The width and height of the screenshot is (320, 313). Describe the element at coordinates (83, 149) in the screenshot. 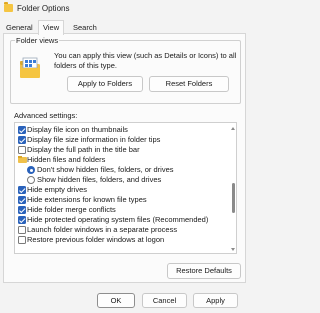

I see `setting-label: Display the full path in the title bar` at that location.